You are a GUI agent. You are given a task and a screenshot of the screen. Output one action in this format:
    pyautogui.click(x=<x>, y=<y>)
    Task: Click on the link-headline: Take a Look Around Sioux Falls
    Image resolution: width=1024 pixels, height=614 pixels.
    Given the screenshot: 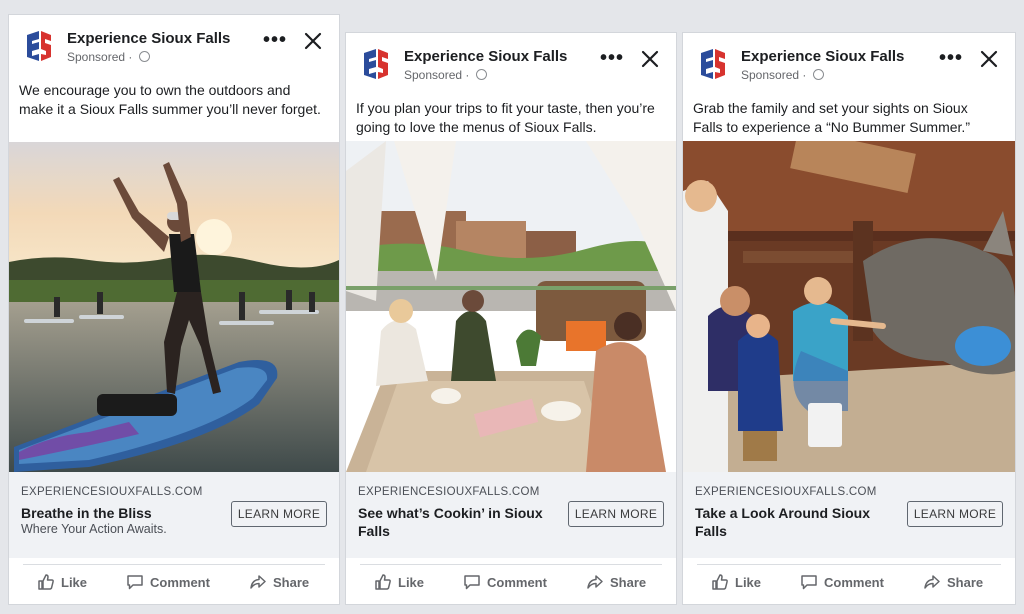 What is the action you would take?
    pyautogui.click(x=783, y=522)
    